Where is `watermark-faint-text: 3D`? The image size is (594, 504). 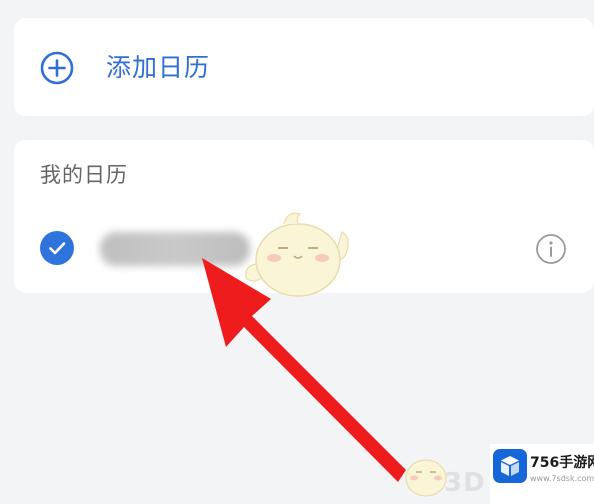 watermark-faint-text: 3D is located at coordinates (465, 483).